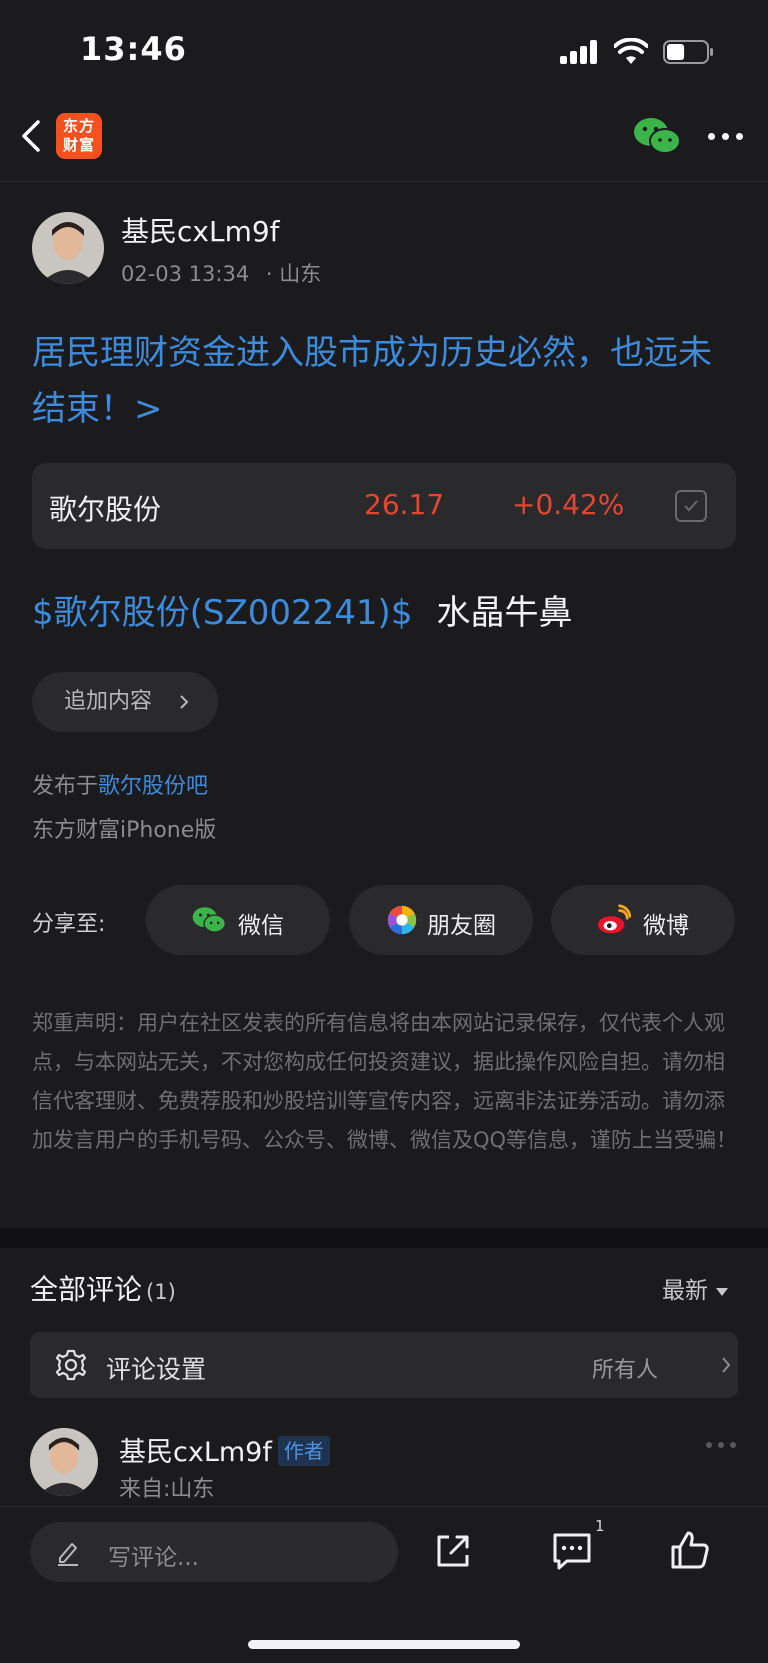 The height and width of the screenshot is (1663, 768). What do you see at coordinates (726, 136) in the screenshot?
I see `more-icon` at bounding box center [726, 136].